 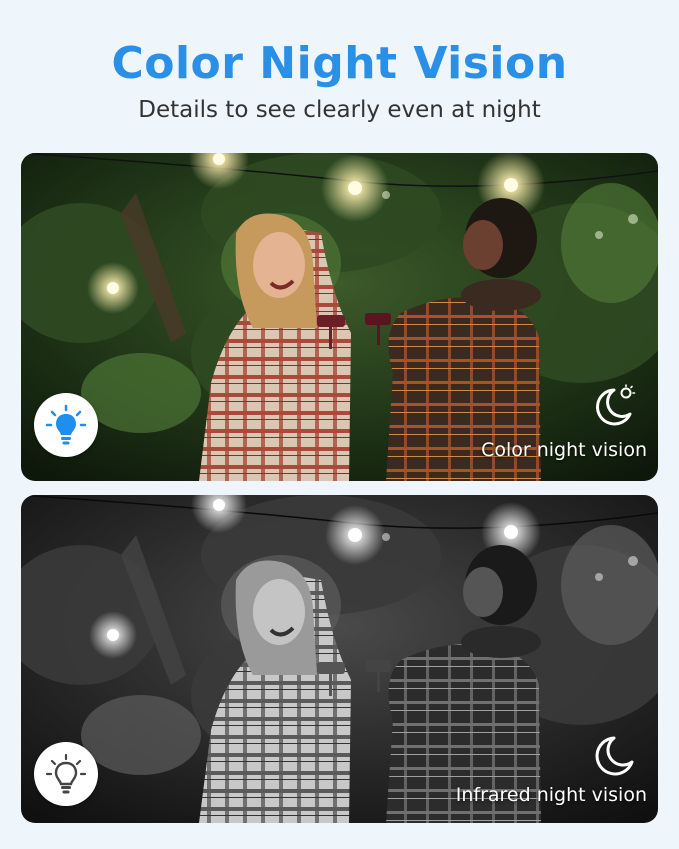 What do you see at coordinates (66, 774) in the screenshot?
I see `lightbulb-off-icon` at bounding box center [66, 774].